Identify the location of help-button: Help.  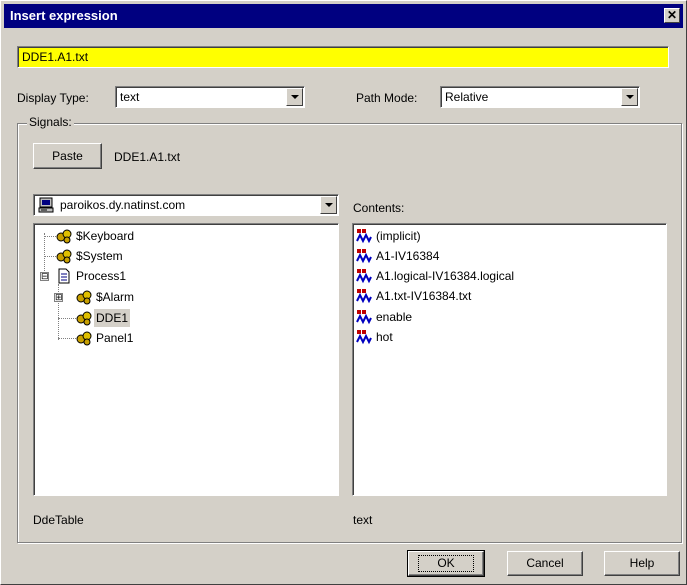
(642, 563).